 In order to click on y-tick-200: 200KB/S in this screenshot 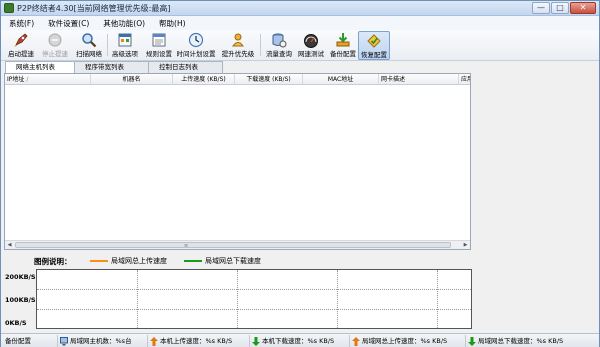, I will do `click(20, 277)`.